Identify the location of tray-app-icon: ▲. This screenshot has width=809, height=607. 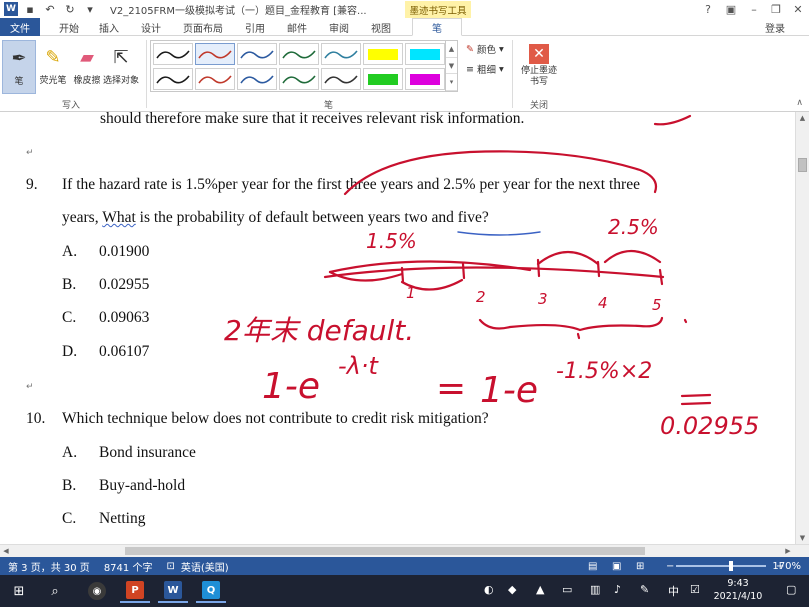
(540, 589).